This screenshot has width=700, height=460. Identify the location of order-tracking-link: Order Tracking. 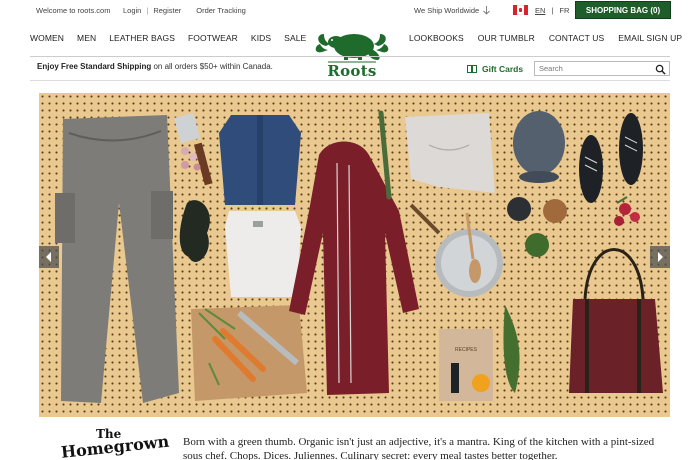
(221, 10).